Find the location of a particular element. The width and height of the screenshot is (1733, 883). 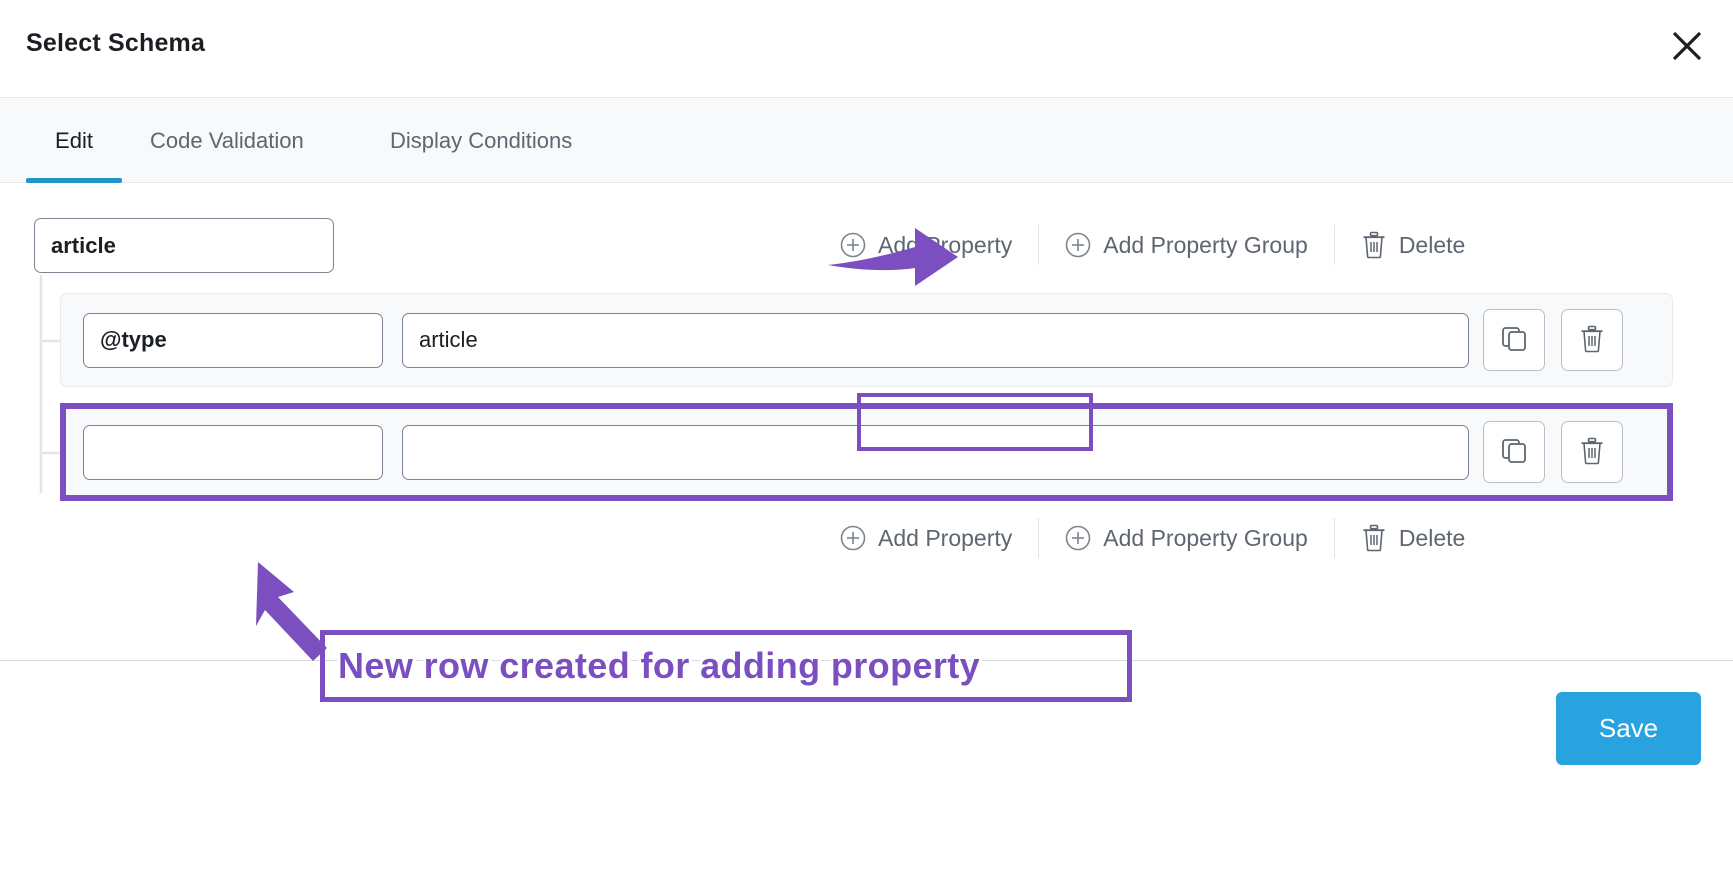

tab-edit-label: Edit is located at coordinates (74, 140).